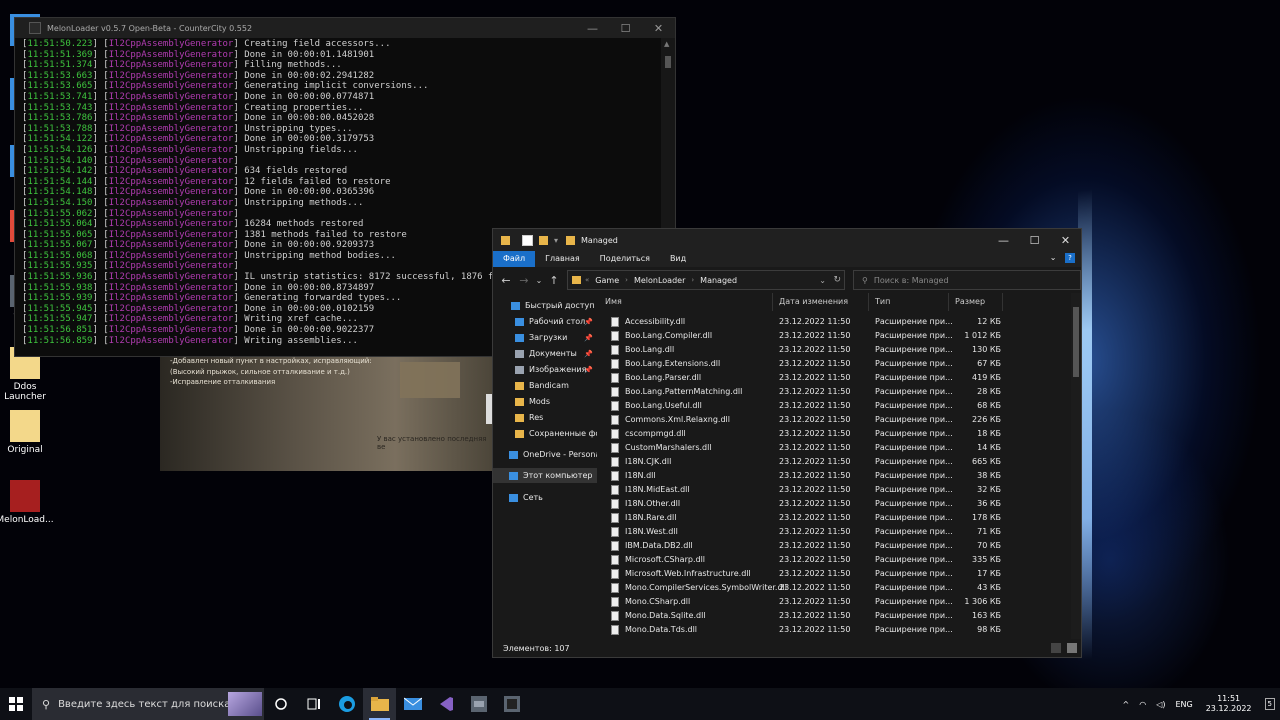 This screenshot has height=720, width=1280. I want to click on column-name: Имя, so click(686, 302).